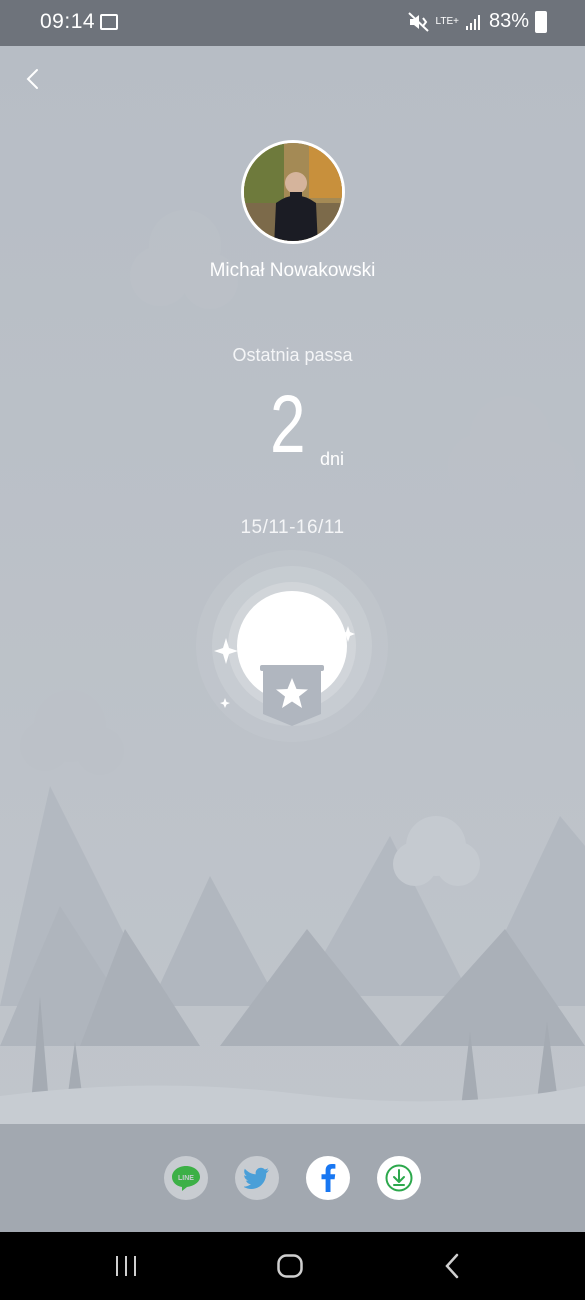 This screenshot has width=585, height=1300. Describe the element at coordinates (332, 459) in the screenshot. I see `streak-unit: dni` at that location.